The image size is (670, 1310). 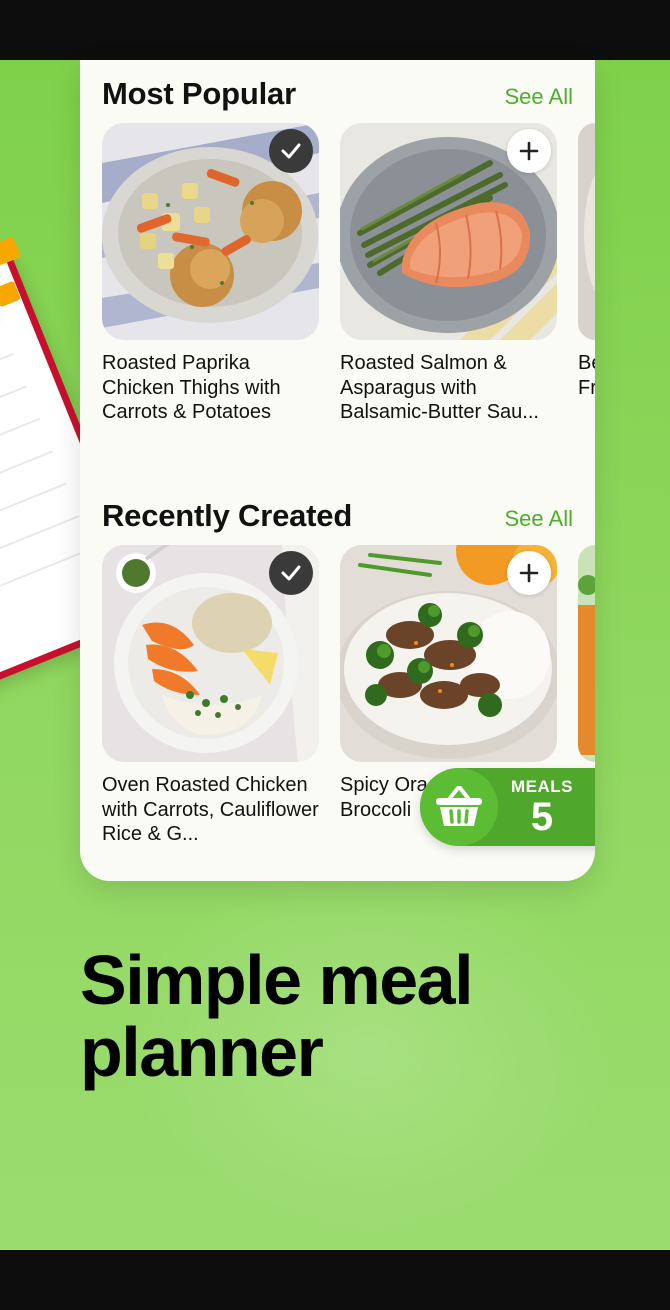 I want to click on top-black-bar, so click(x=335, y=30).